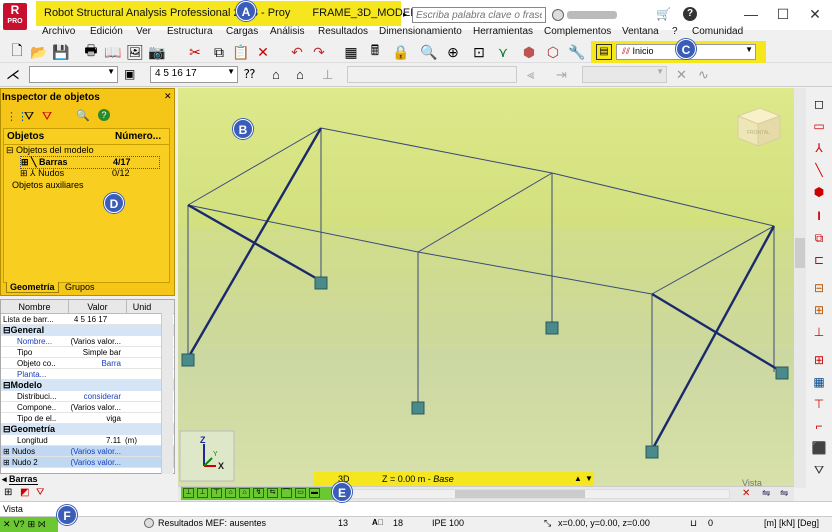 The width and height of the screenshot is (832, 532). I want to click on inactive-combo, so click(432, 74).